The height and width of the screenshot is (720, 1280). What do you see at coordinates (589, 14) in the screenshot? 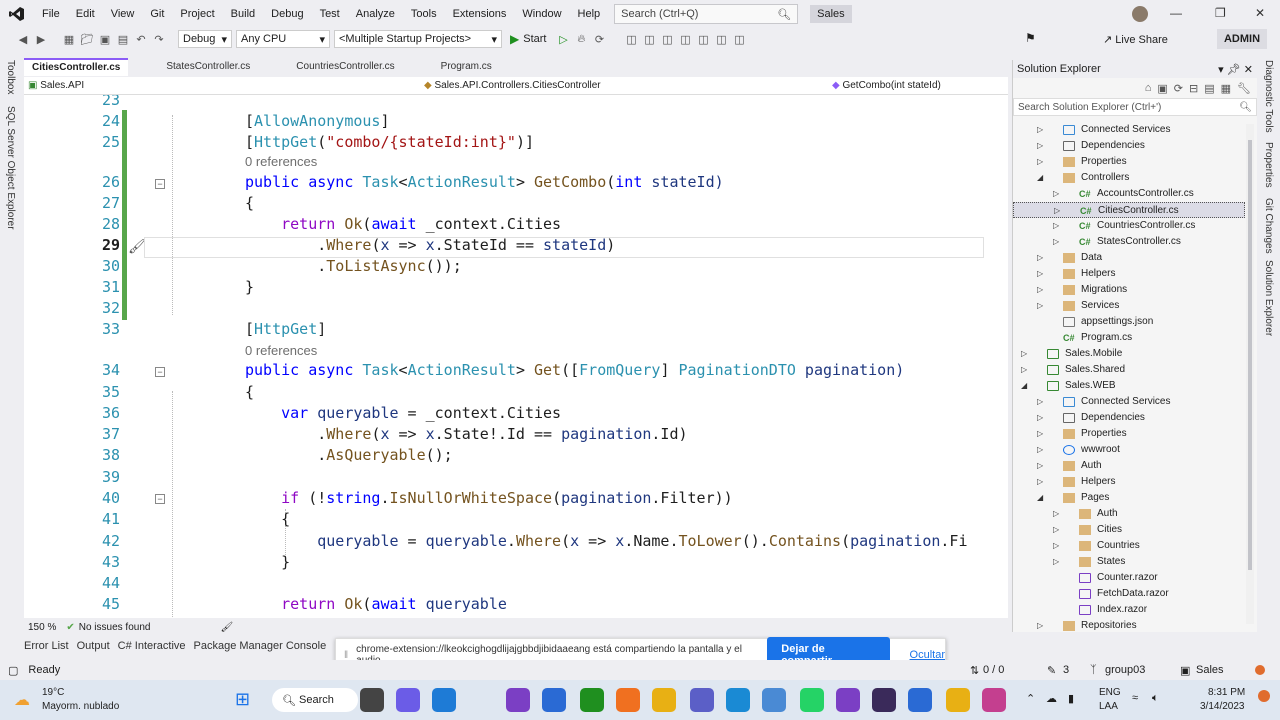
I see `menu-help: Help` at bounding box center [589, 14].